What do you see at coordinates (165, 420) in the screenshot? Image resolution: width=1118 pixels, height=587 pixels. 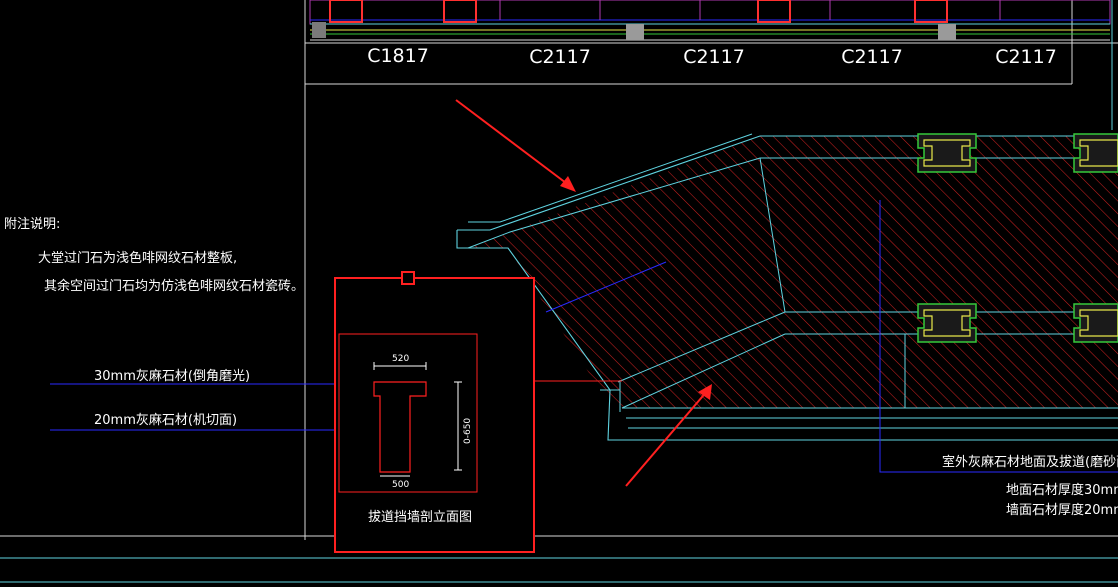 I see `material-label-machine-cut: 20mm灰麻石材(机切面)` at bounding box center [165, 420].